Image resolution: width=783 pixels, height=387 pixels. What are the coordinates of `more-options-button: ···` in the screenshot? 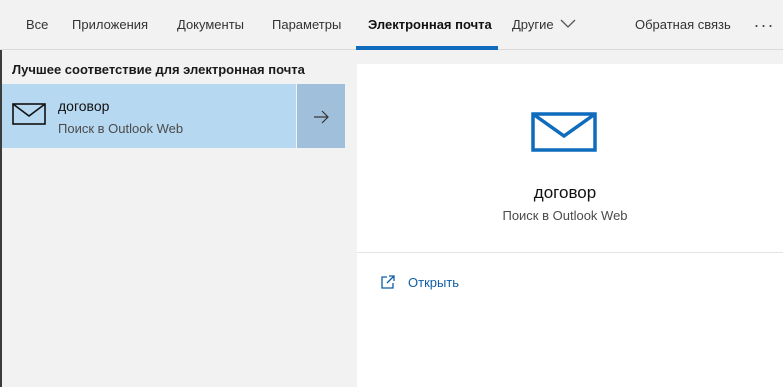 It's located at (764, 25).